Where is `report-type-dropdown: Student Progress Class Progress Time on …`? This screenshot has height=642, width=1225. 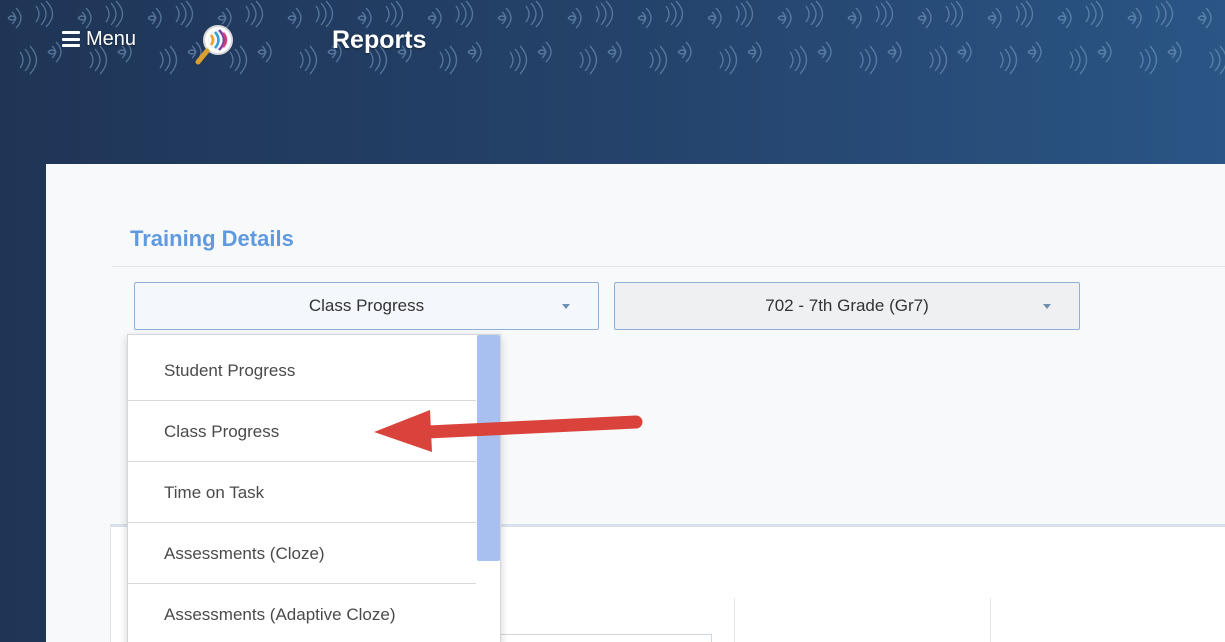 report-type-dropdown: Student Progress Class Progress Time on … is located at coordinates (314, 488).